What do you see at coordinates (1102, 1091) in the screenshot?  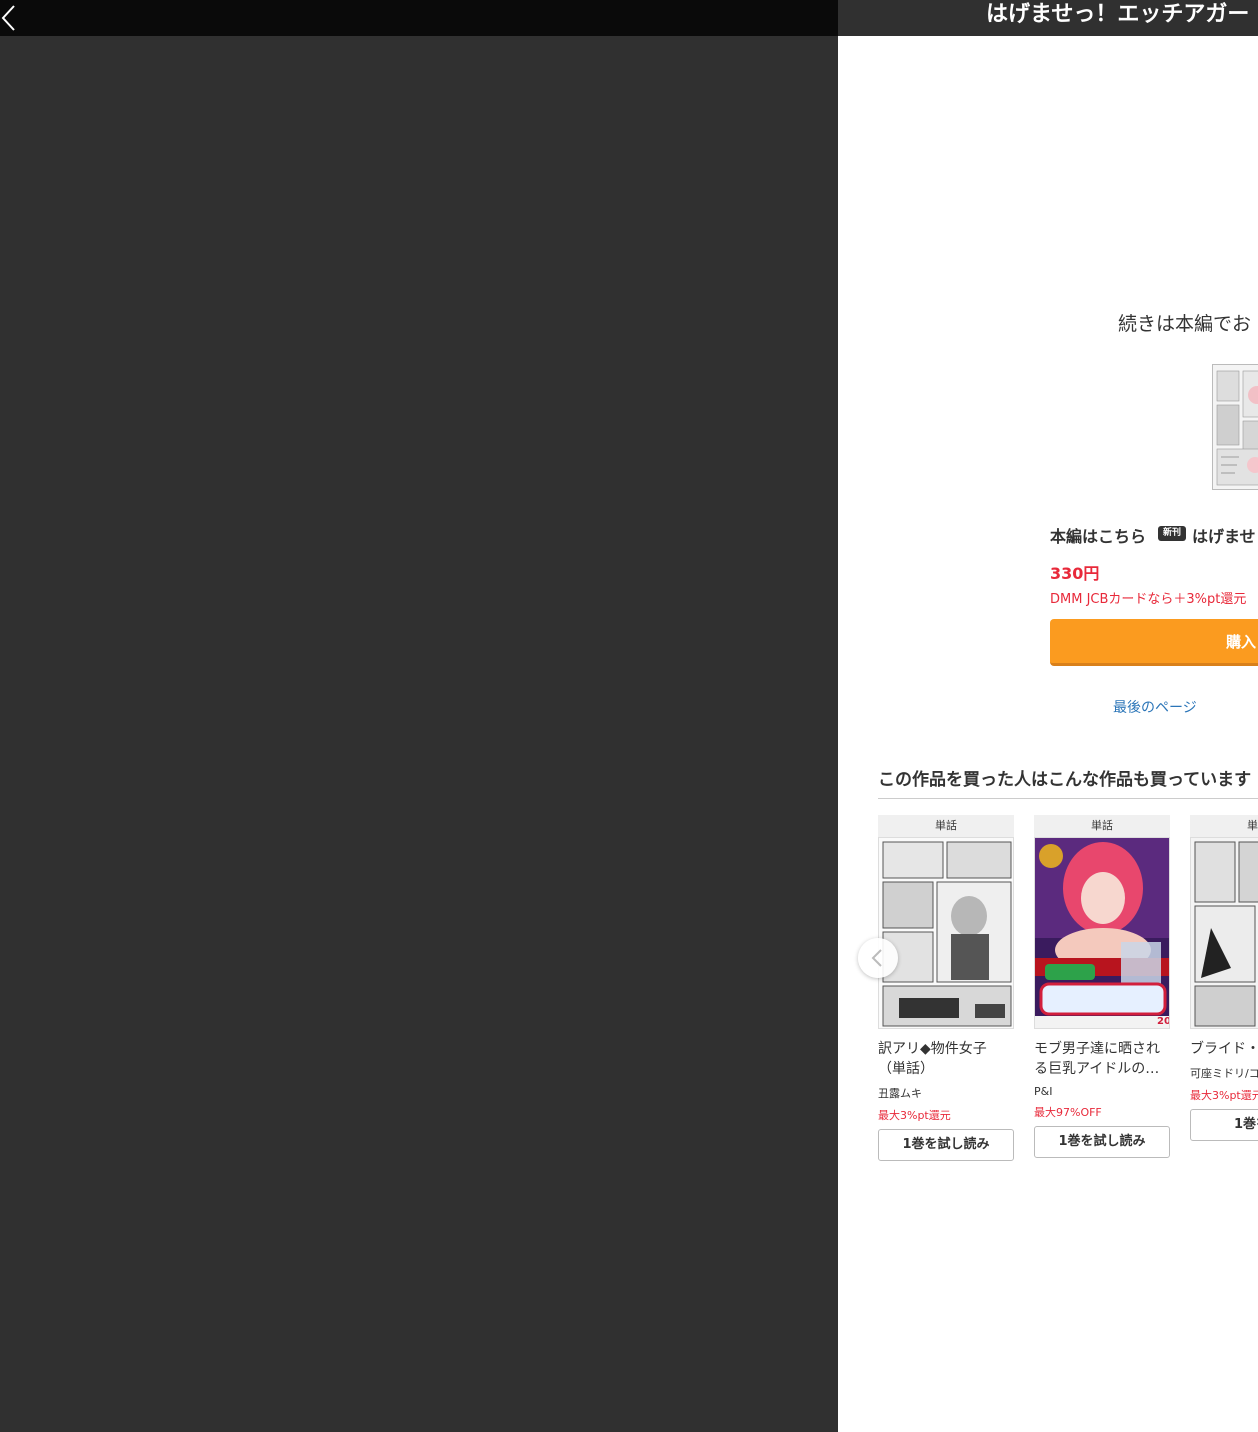 I see `card-author: P&I` at bounding box center [1102, 1091].